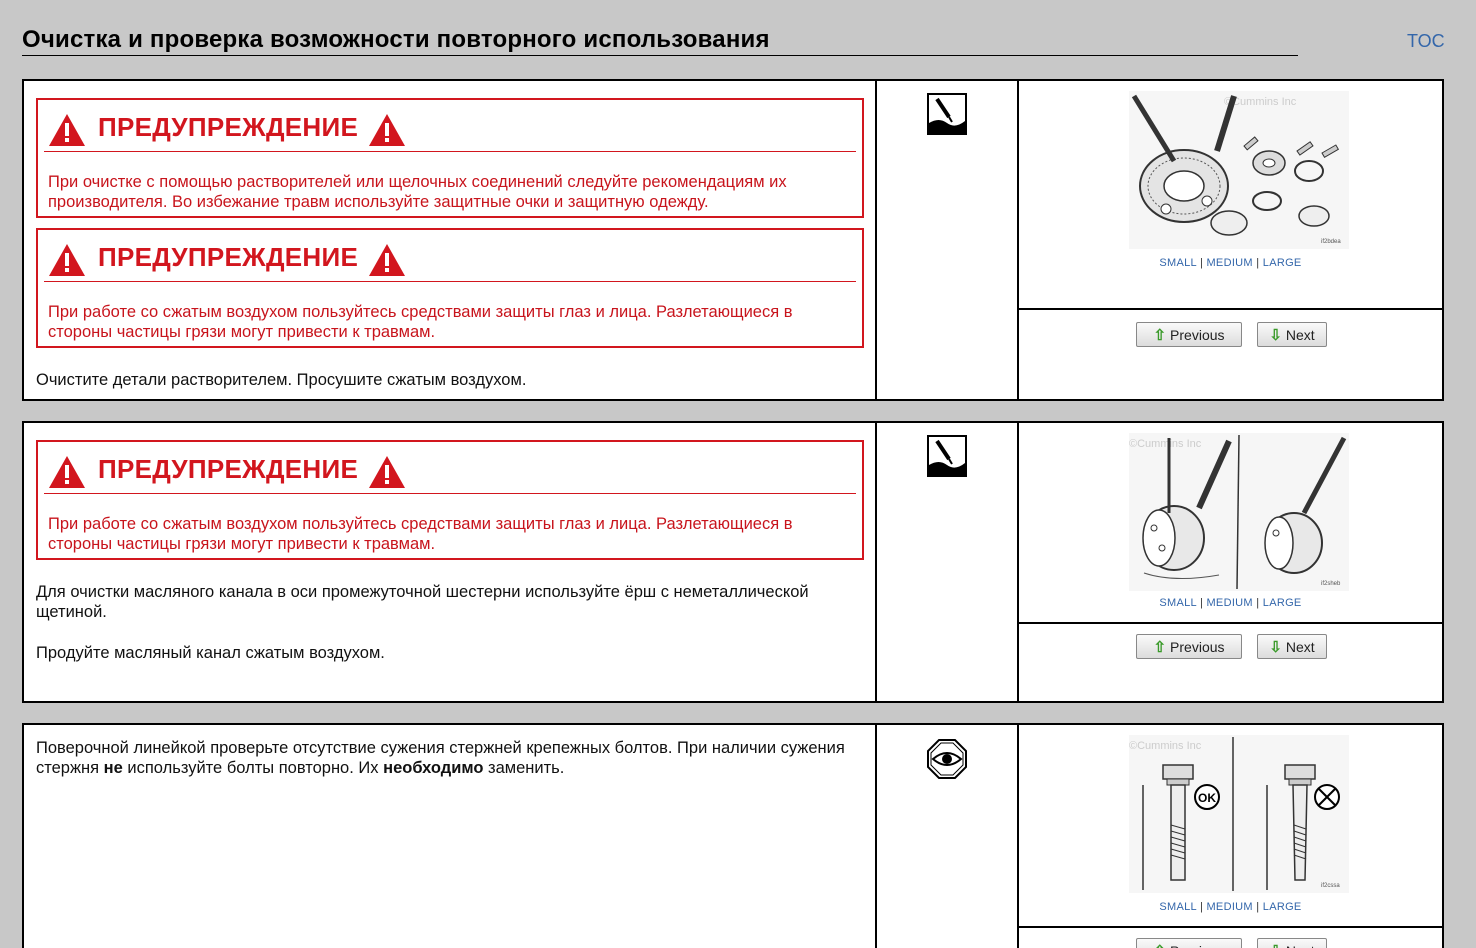 The height and width of the screenshot is (948, 1476). I want to click on bolt-inspection-illustration: ©Cummins Inc OK if2cssa, so click(1239, 814).